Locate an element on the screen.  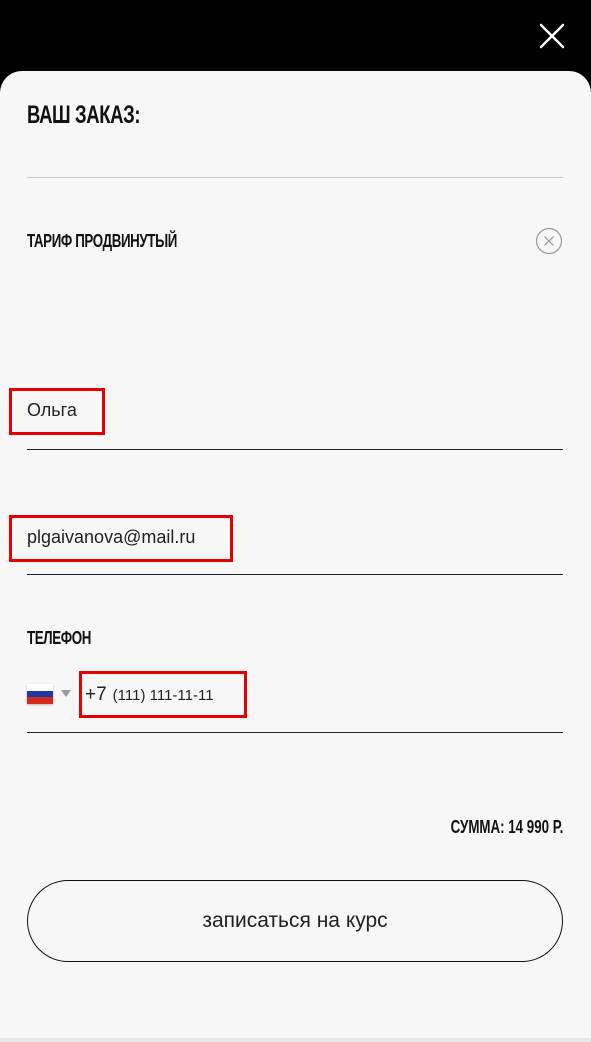
phone-field: +7 (111) 111-11-11 is located at coordinates (149, 695).